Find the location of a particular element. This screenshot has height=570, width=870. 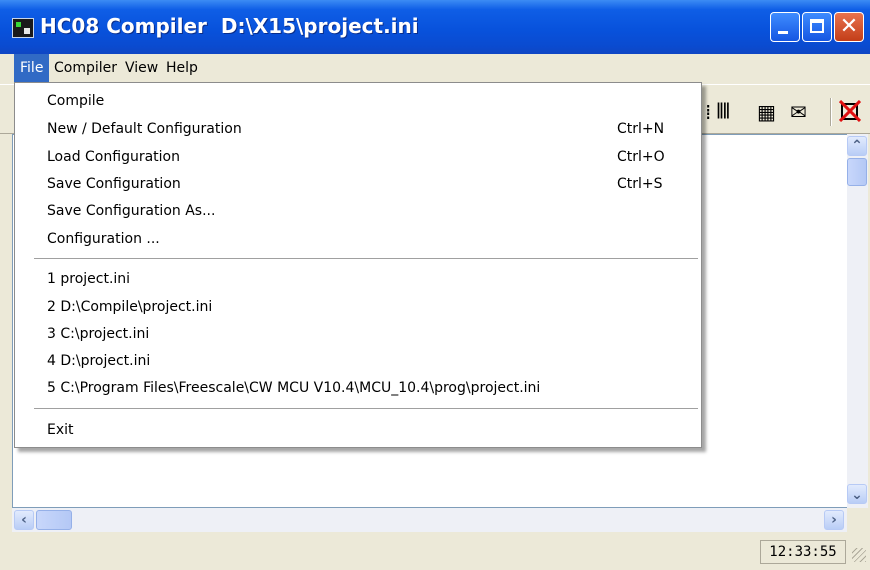

vertical-scrollbar: ⌃ ⌄ is located at coordinates (857, 321).